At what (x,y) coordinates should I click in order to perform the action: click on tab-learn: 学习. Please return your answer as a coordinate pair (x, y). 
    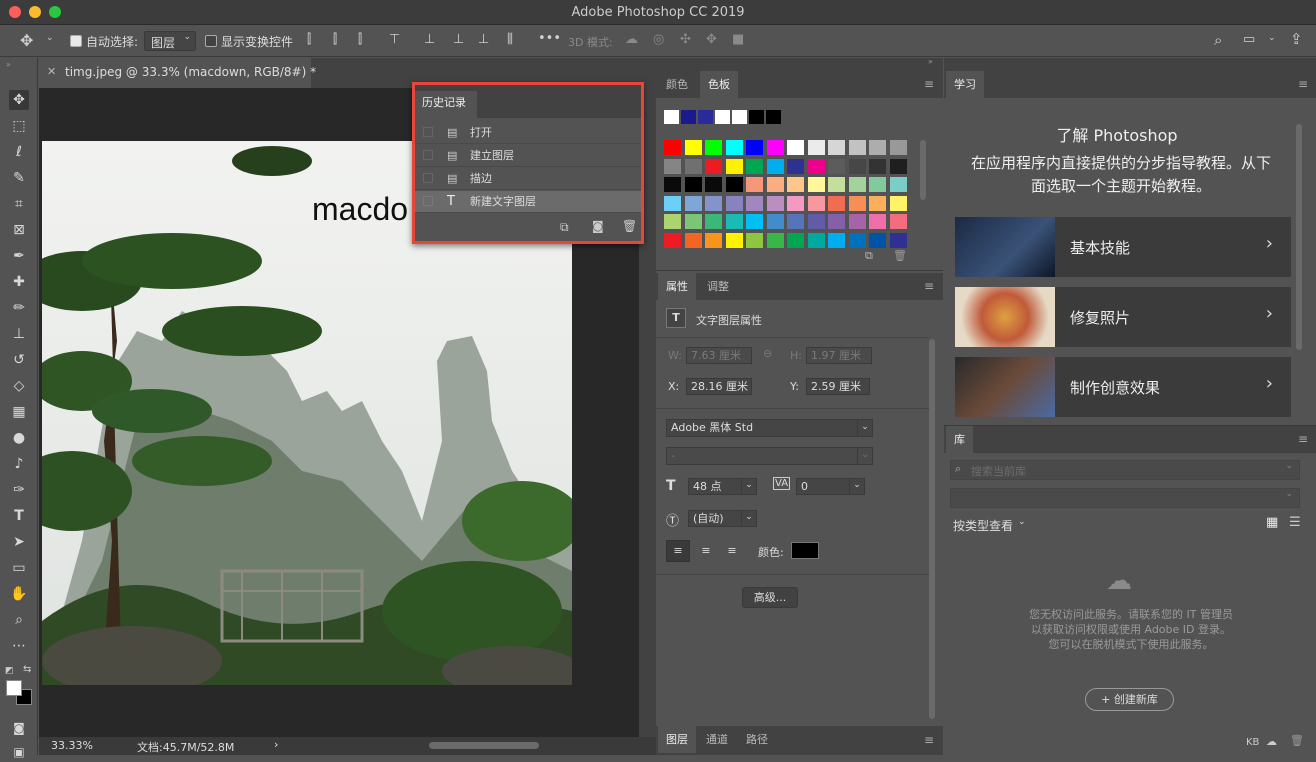
    Looking at the image, I should click on (965, 84).